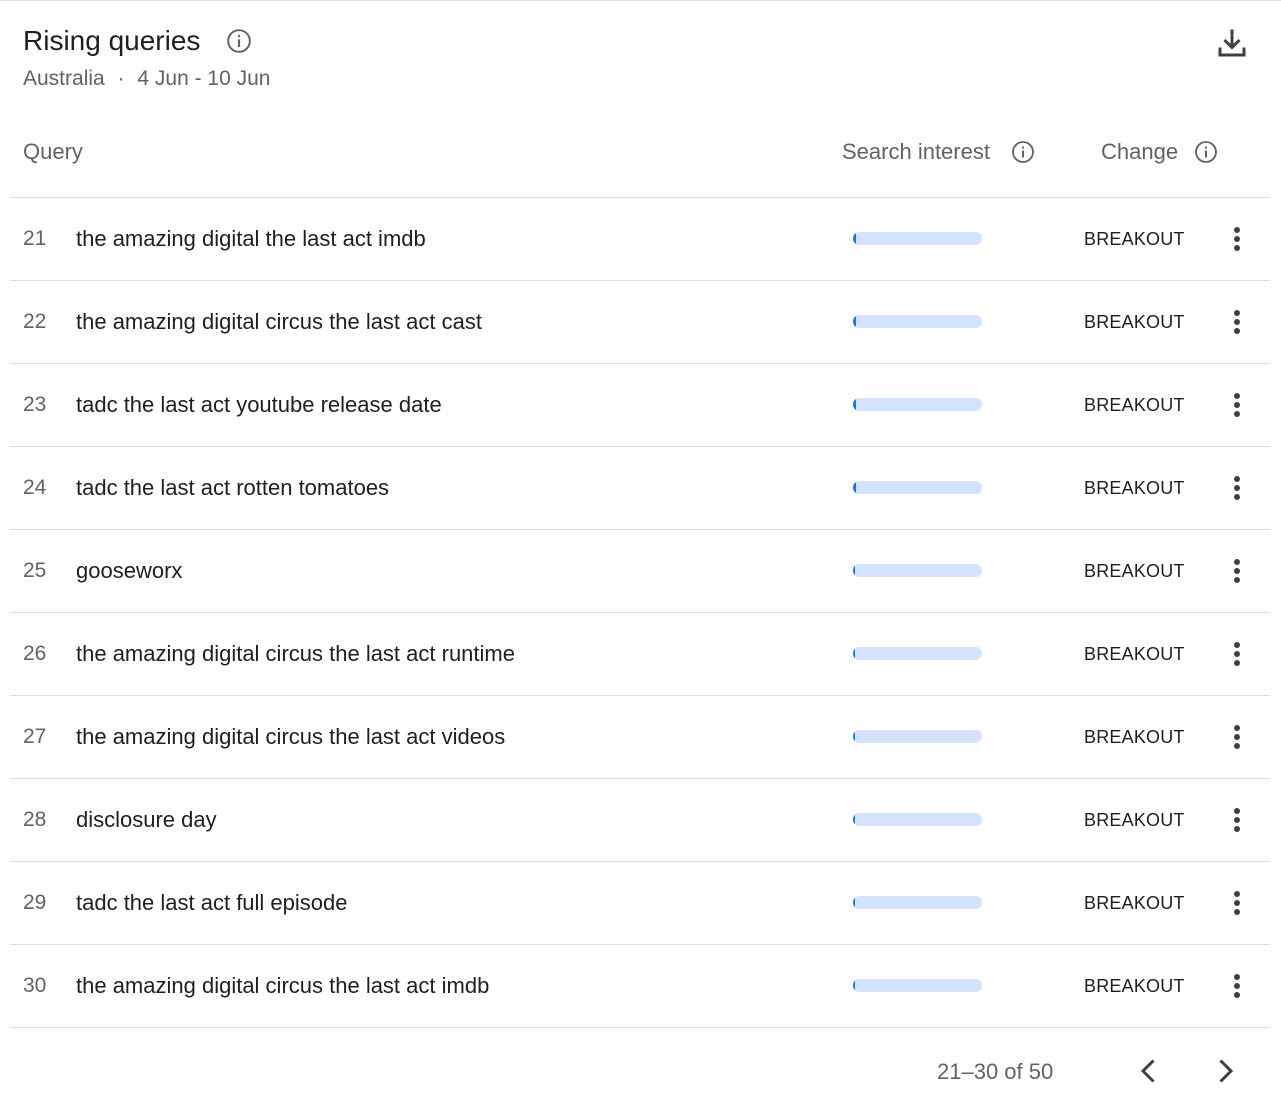  What do you see at coordinates (1206, 152) in the screenshot?
I see `change-info-icon` at bounding box center [1206, 152].